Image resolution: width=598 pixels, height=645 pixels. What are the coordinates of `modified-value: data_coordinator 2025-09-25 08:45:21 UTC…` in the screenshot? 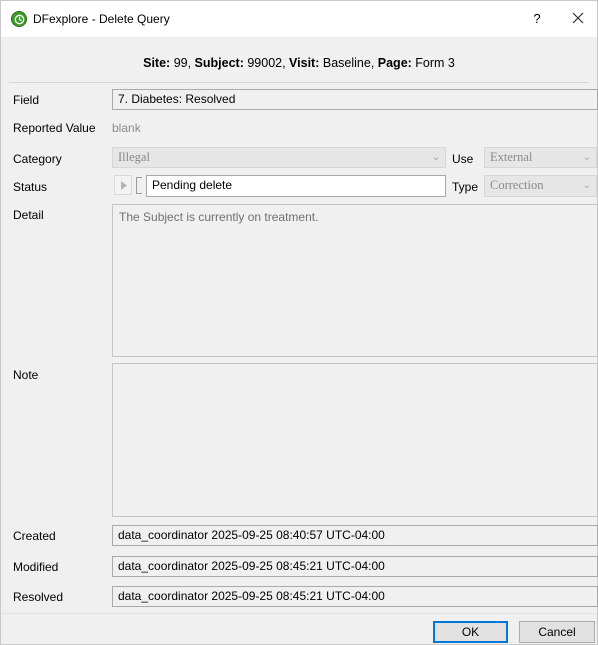 It's located at (355, 566).